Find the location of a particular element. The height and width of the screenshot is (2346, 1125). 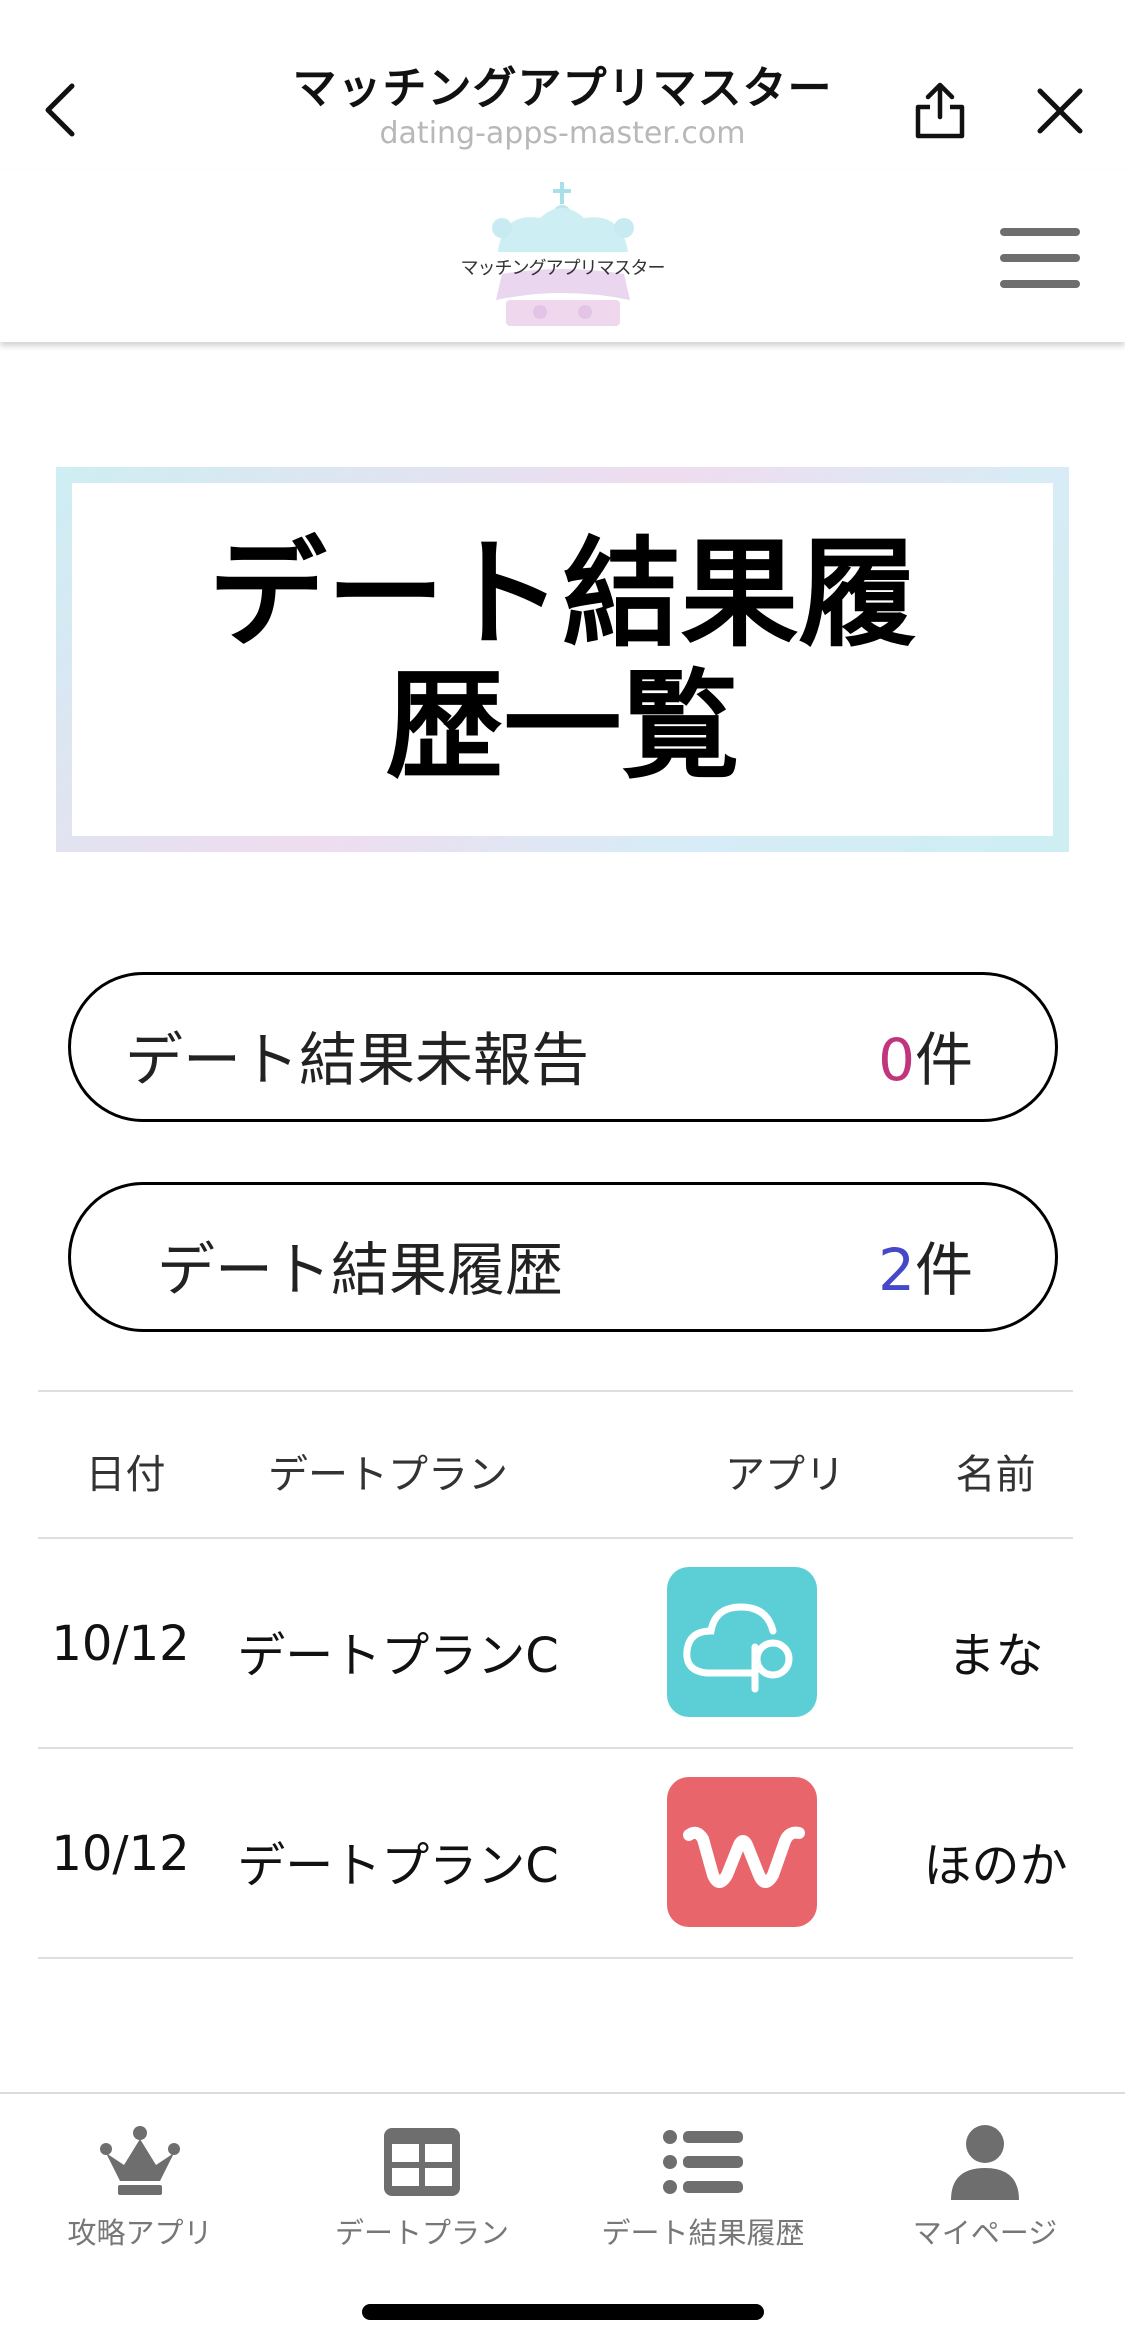

browser-top-bar: マッチングアプリマスター dating-apps-master.com is located at coordinates (562, 85).